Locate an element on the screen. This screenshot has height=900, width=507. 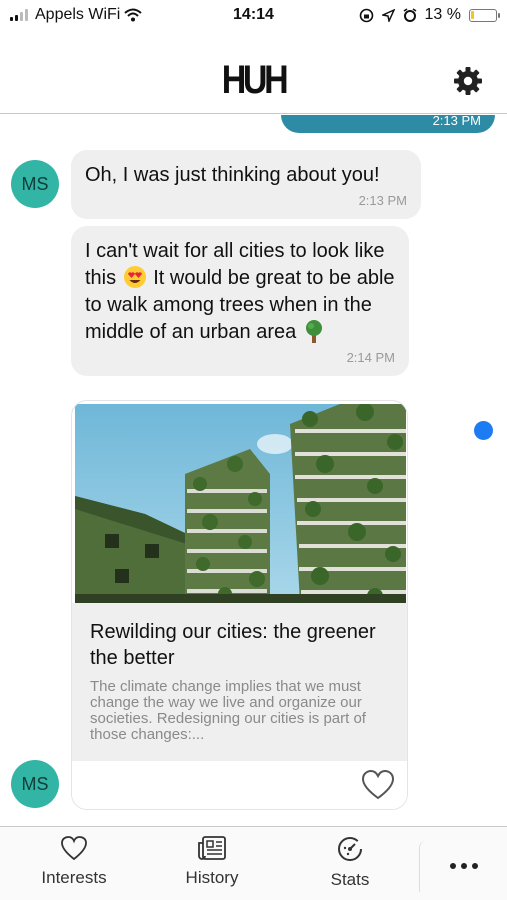
more-dots-icon is located at coordinates (463, 866).